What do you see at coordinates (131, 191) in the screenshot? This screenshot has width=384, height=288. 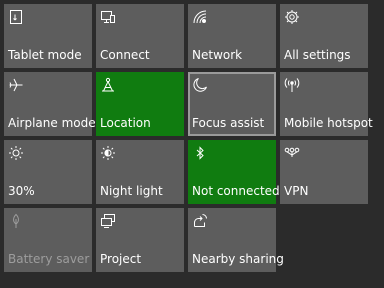 I see `night-light-label: Night light` at bounding box center [131, 191].